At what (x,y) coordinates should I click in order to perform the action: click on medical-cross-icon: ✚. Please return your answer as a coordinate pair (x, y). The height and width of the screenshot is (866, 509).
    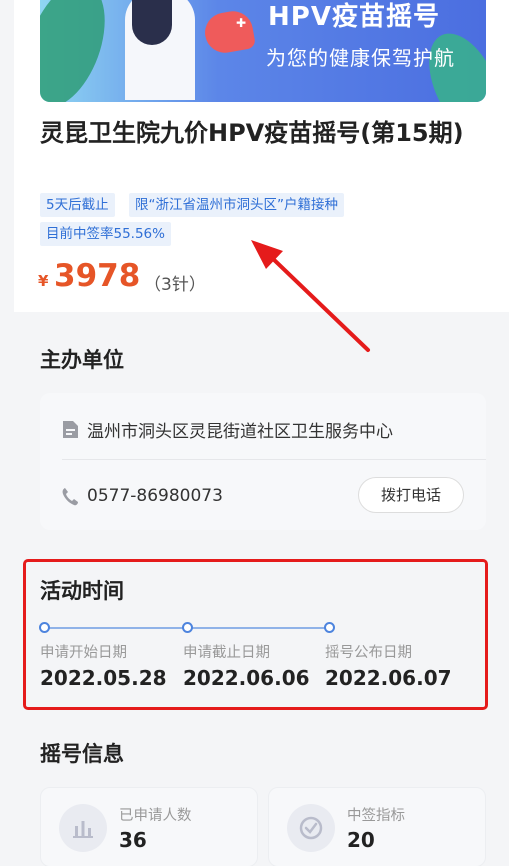
    Looking at the image, I should click on (241, 23).